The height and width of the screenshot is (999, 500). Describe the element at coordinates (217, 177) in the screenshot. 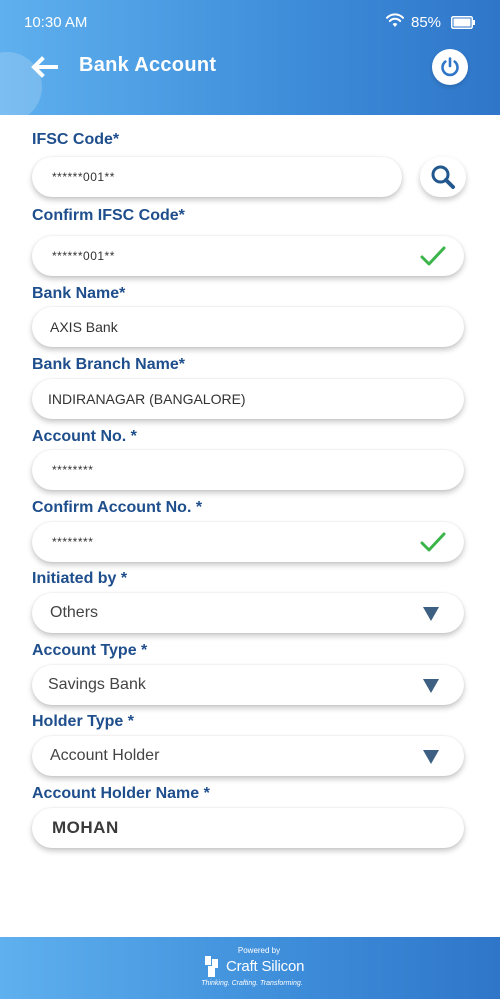

I see `ifsc-input: ******001**` at that location.